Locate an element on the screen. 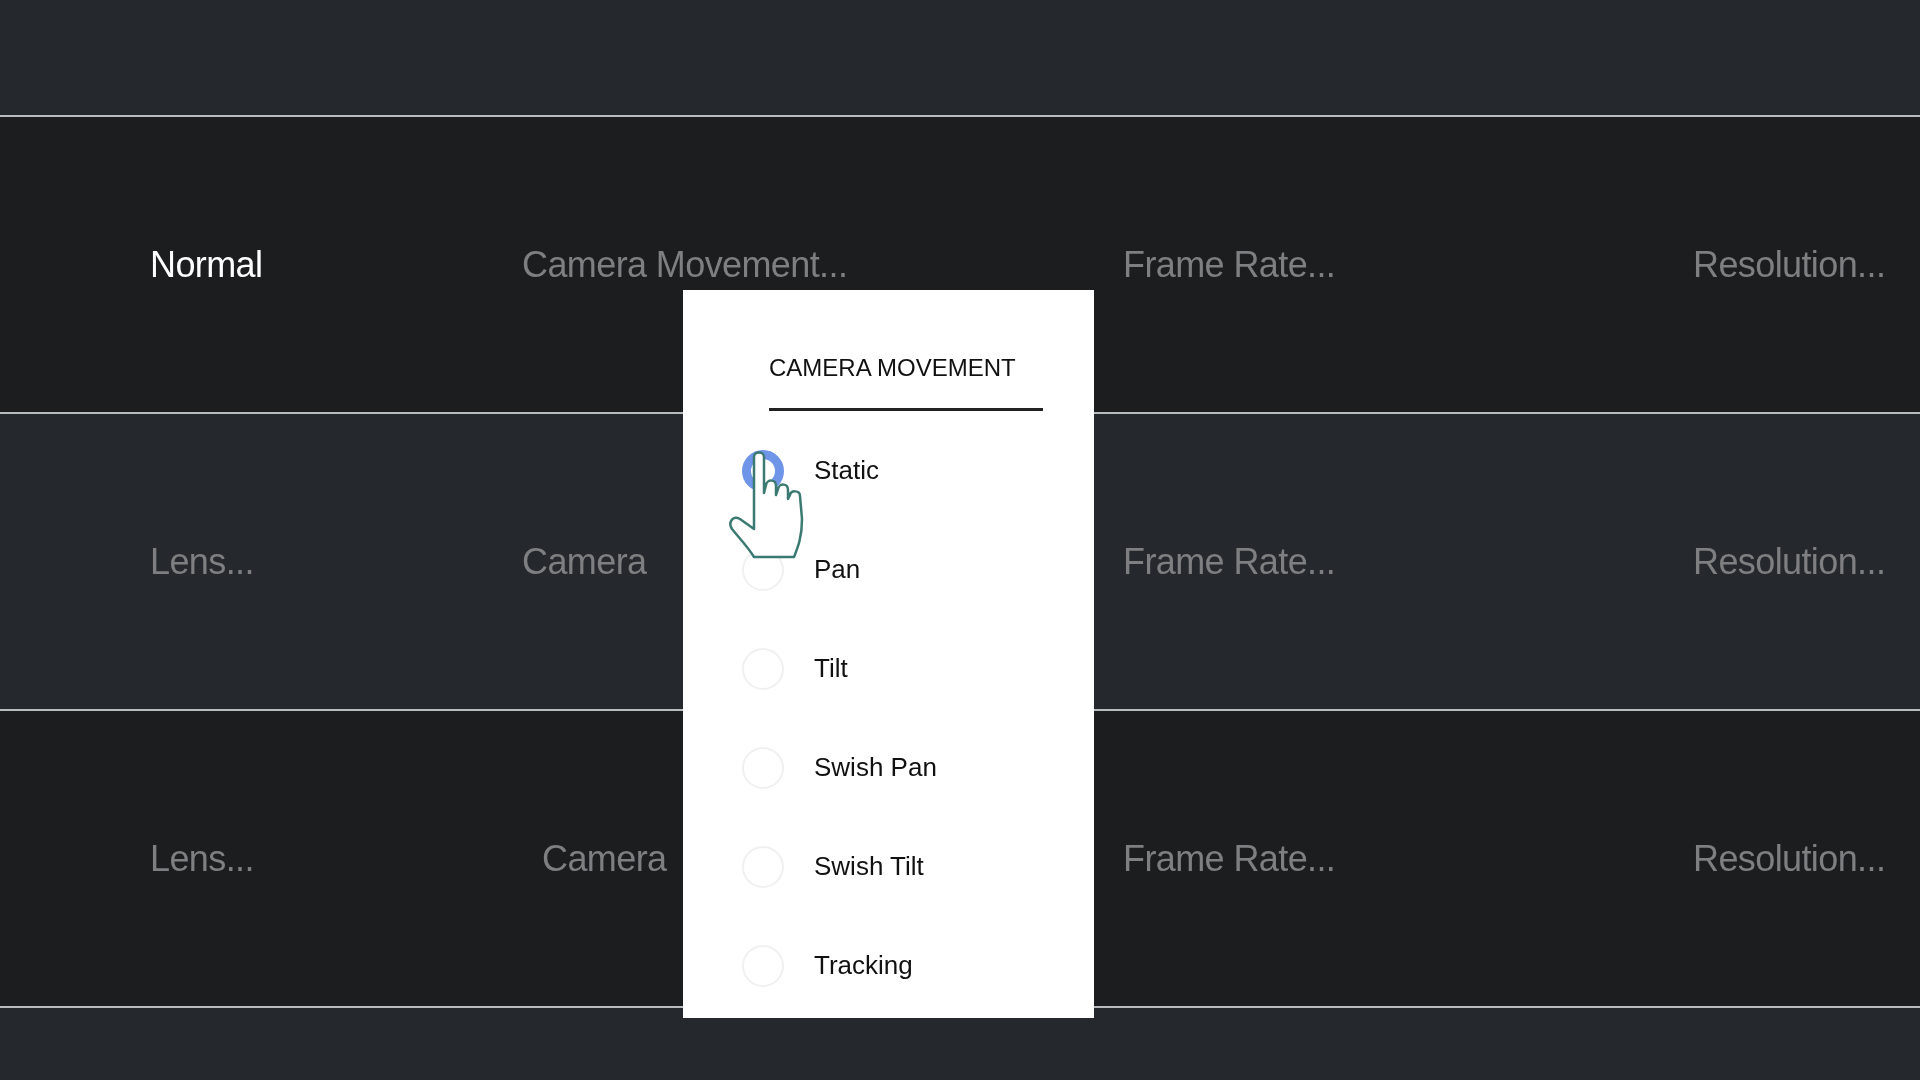 This screenshot has height=1080, width=1920. popup-title: CAMERA MOVEMENT is located at coordinates (892, 368).